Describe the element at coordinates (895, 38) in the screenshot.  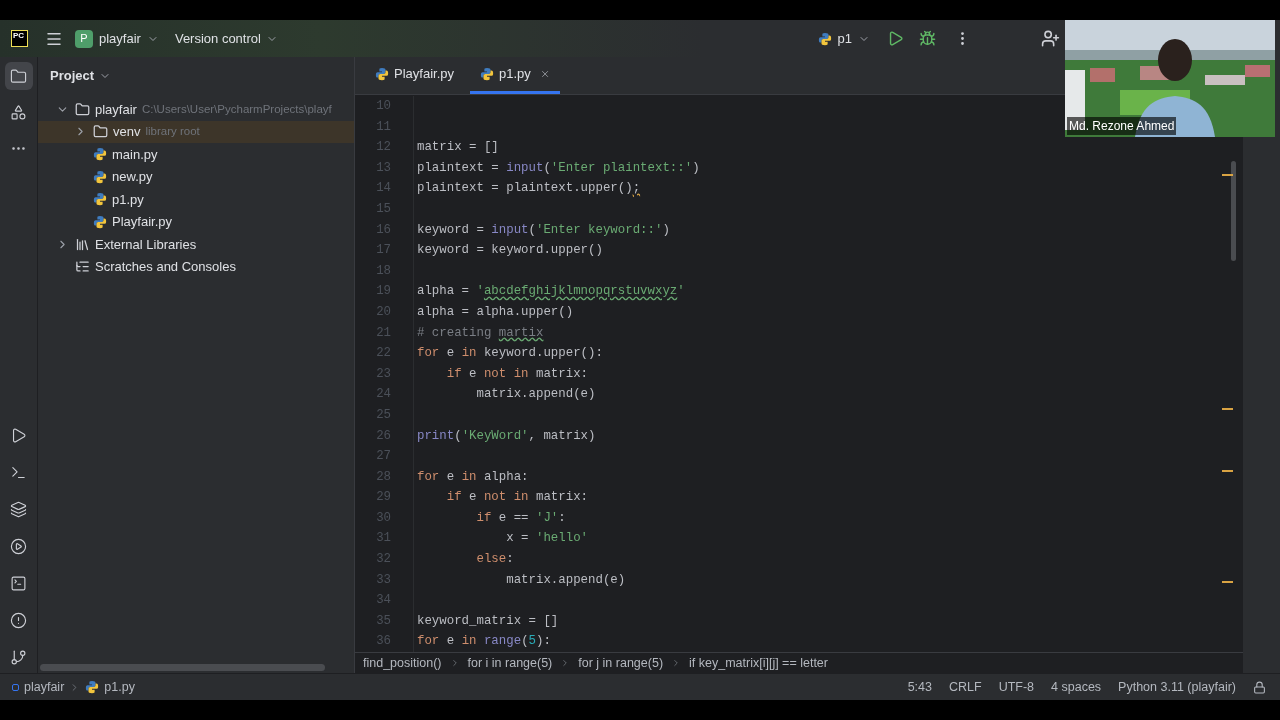
I see `run-icon` at that location.